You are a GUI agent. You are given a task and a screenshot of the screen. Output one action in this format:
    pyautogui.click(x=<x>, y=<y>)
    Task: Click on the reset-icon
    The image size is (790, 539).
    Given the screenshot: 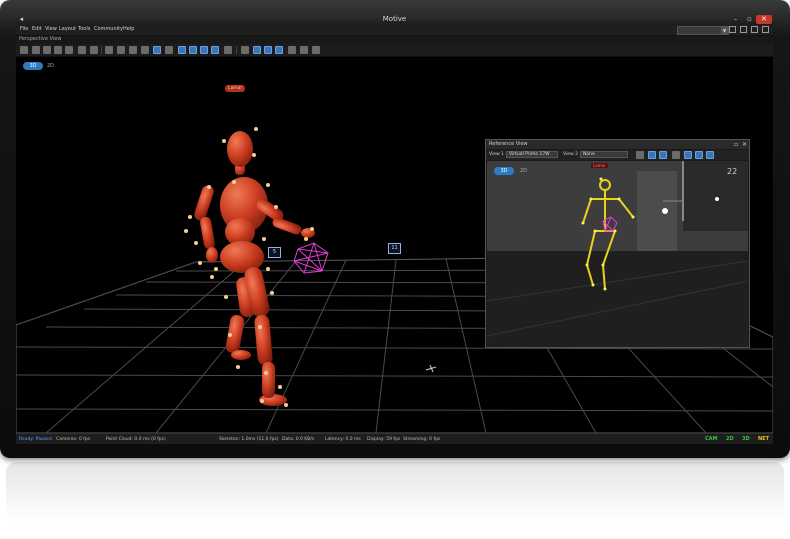 What is the action you would take?
    pyautogui.click(x=316, y=50)
    